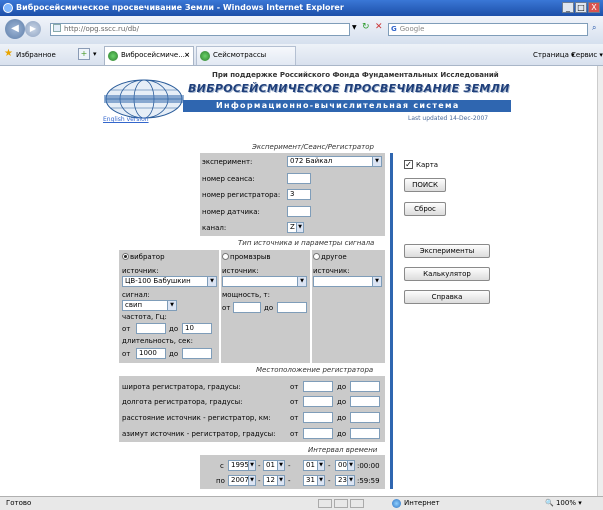  What do you see at coordinates (314, 480) in the screenshot?
I see `to-day-select: 31 ▼` at bounding box center [314, 480].